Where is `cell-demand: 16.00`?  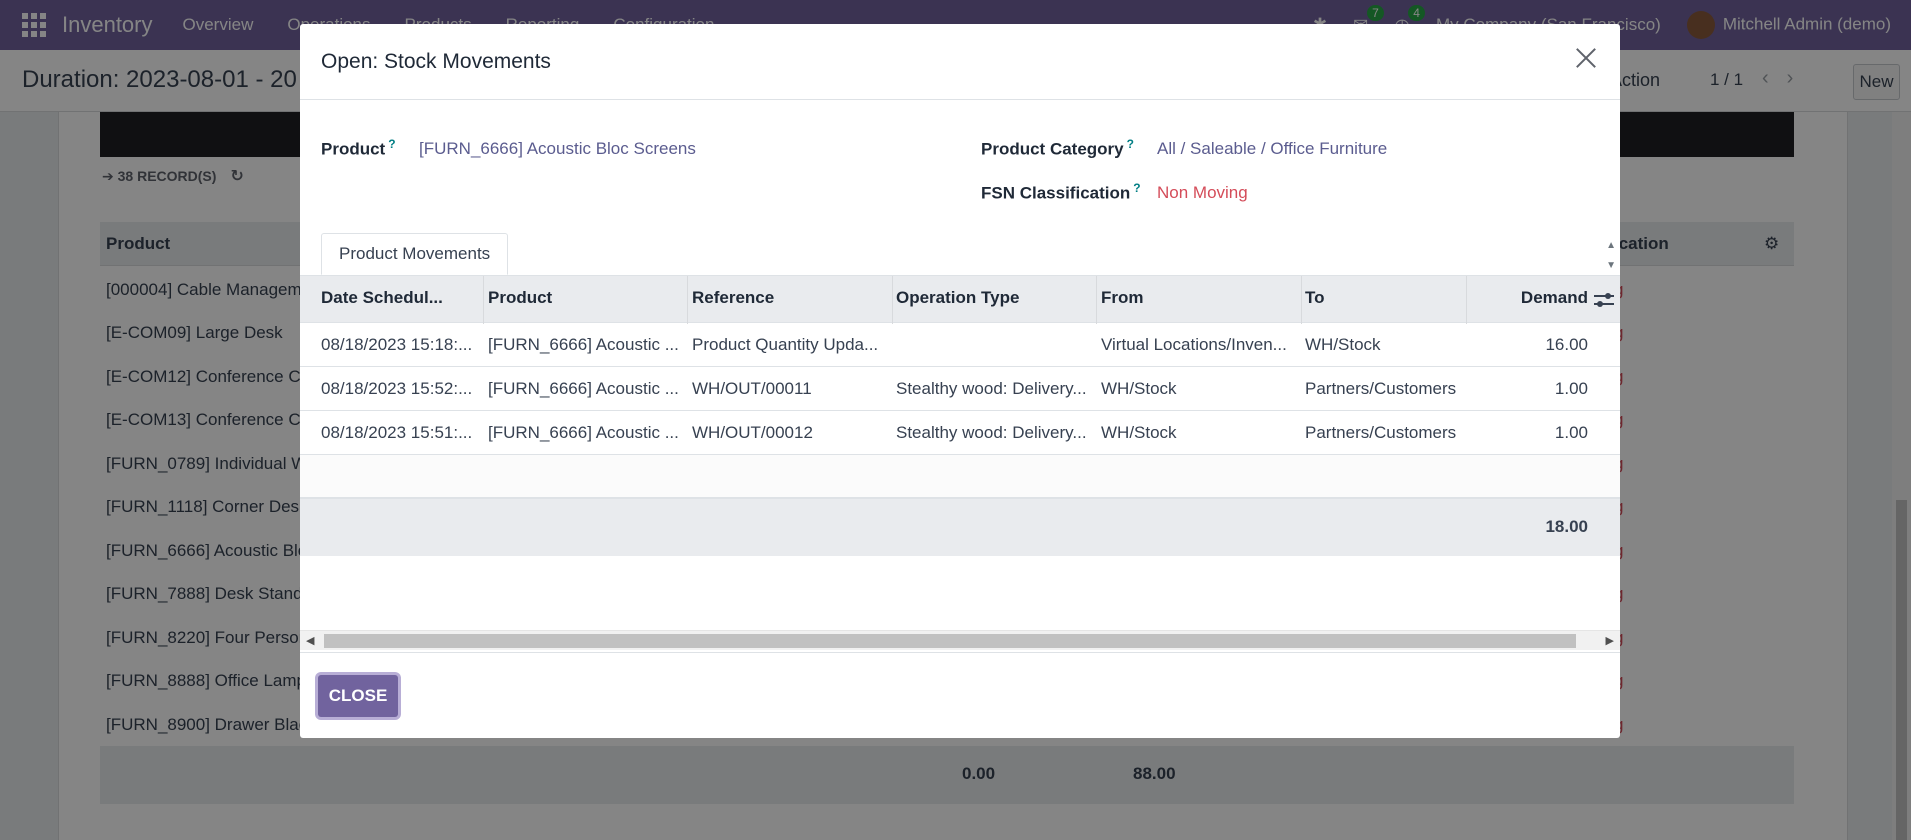 cell-demand: 16.00 is located at coordinates (1566, 344).